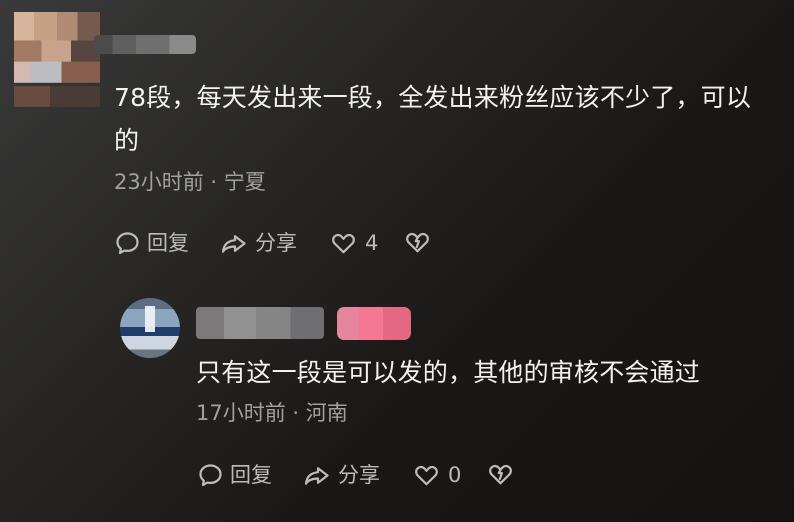  Describe the element at coordinates (374, 323) in the screenshot. I see `redacted-user-badge` at that location.